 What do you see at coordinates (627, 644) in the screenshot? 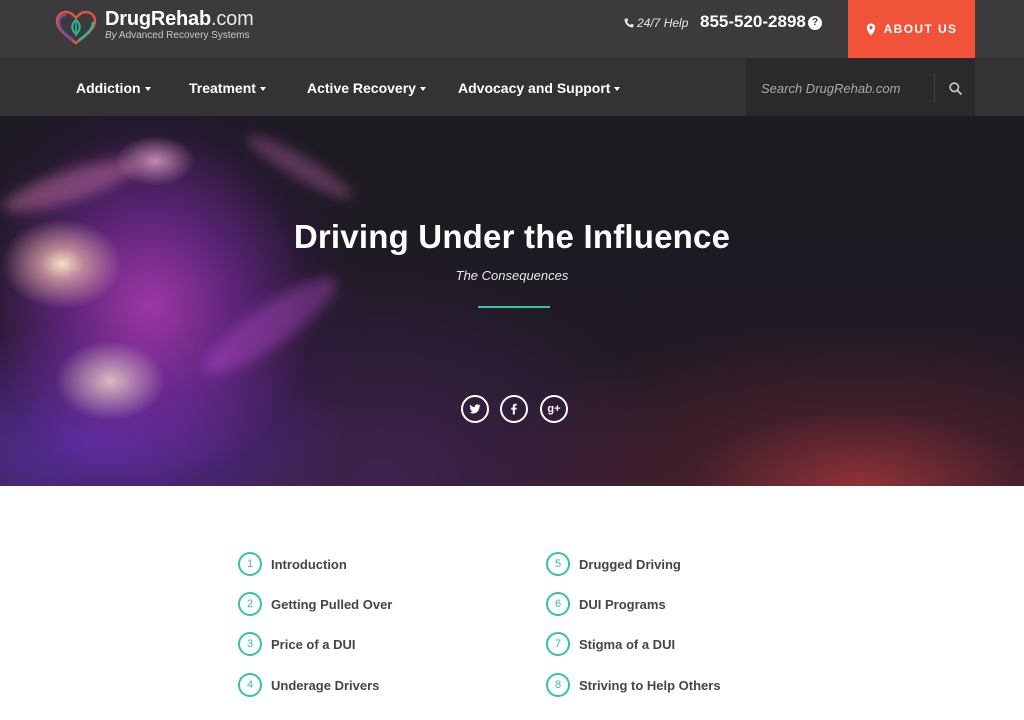
I see `toc-label: Stigma of a DUI` at bounding box center [627, 644].